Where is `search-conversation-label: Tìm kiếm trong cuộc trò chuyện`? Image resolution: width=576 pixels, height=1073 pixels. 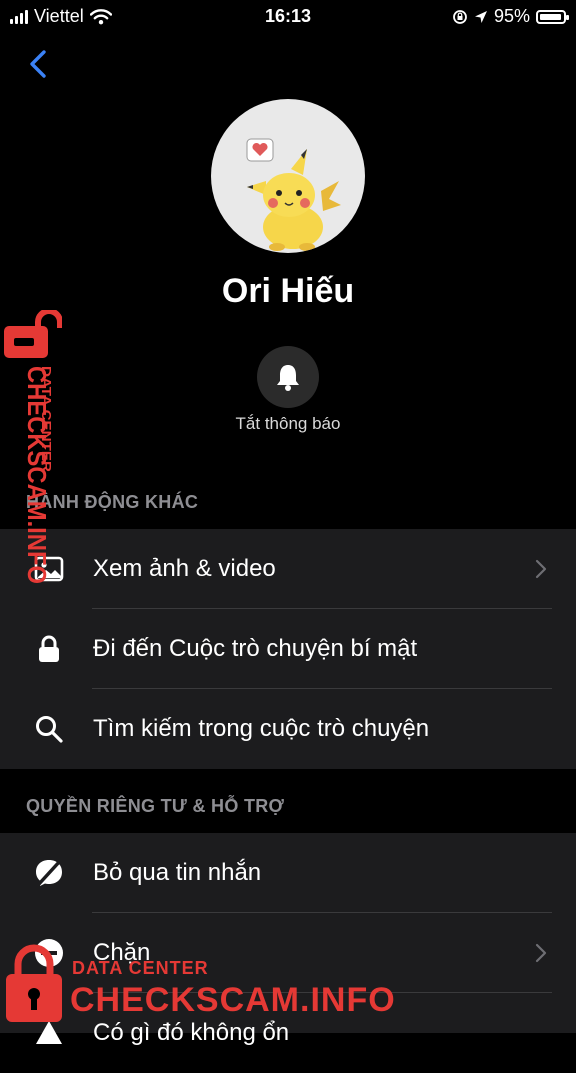 search-conversation-label: Tìm kiếm trong cuộc trò chuyện is located at coordinates (261, 728).